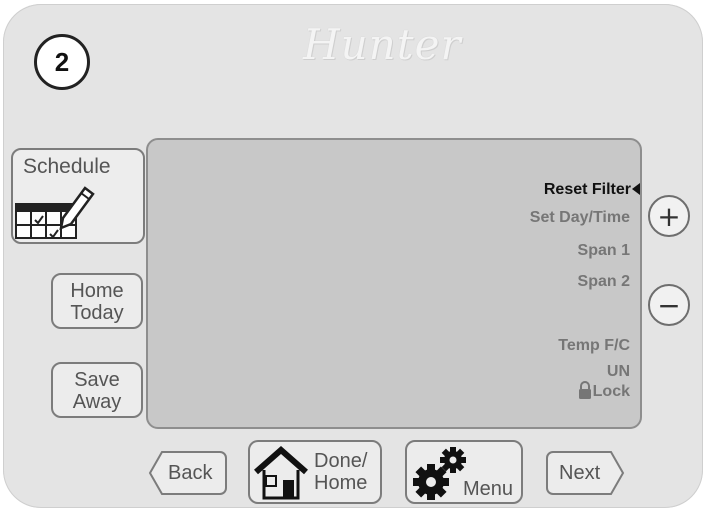 The height and width of the screenshot is (512, 707). I want to click on back-label: Back, so click(190, 473).